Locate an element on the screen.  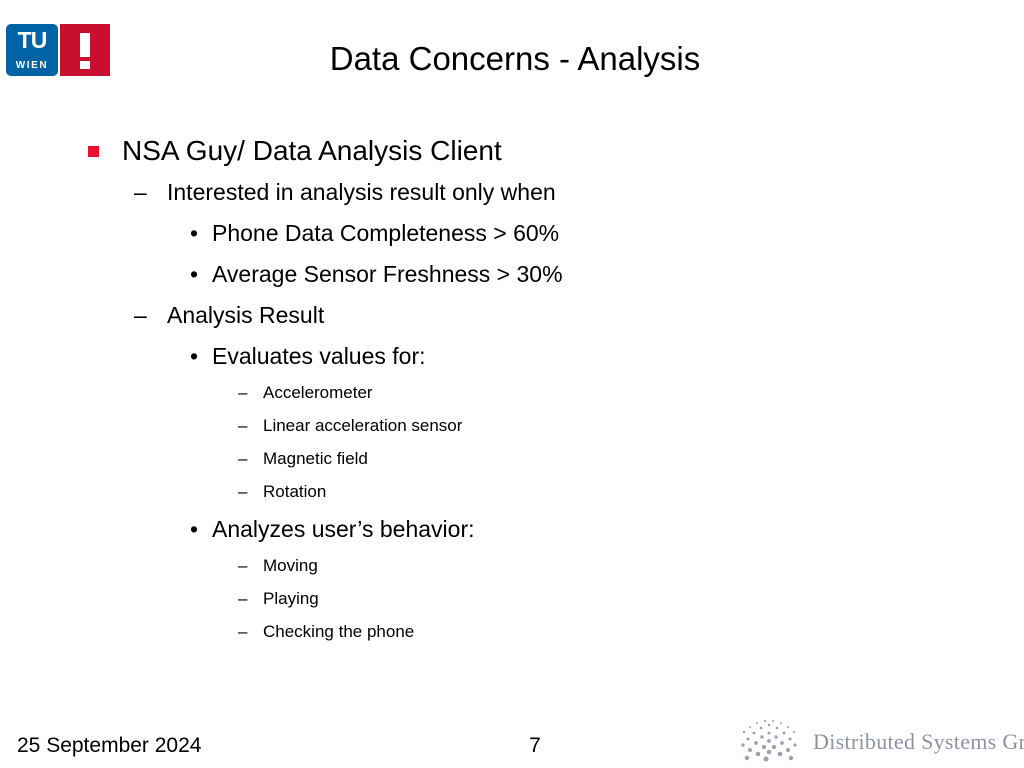
bullet-text: Linear acceleration sensor is located at coordinates (363, 425).